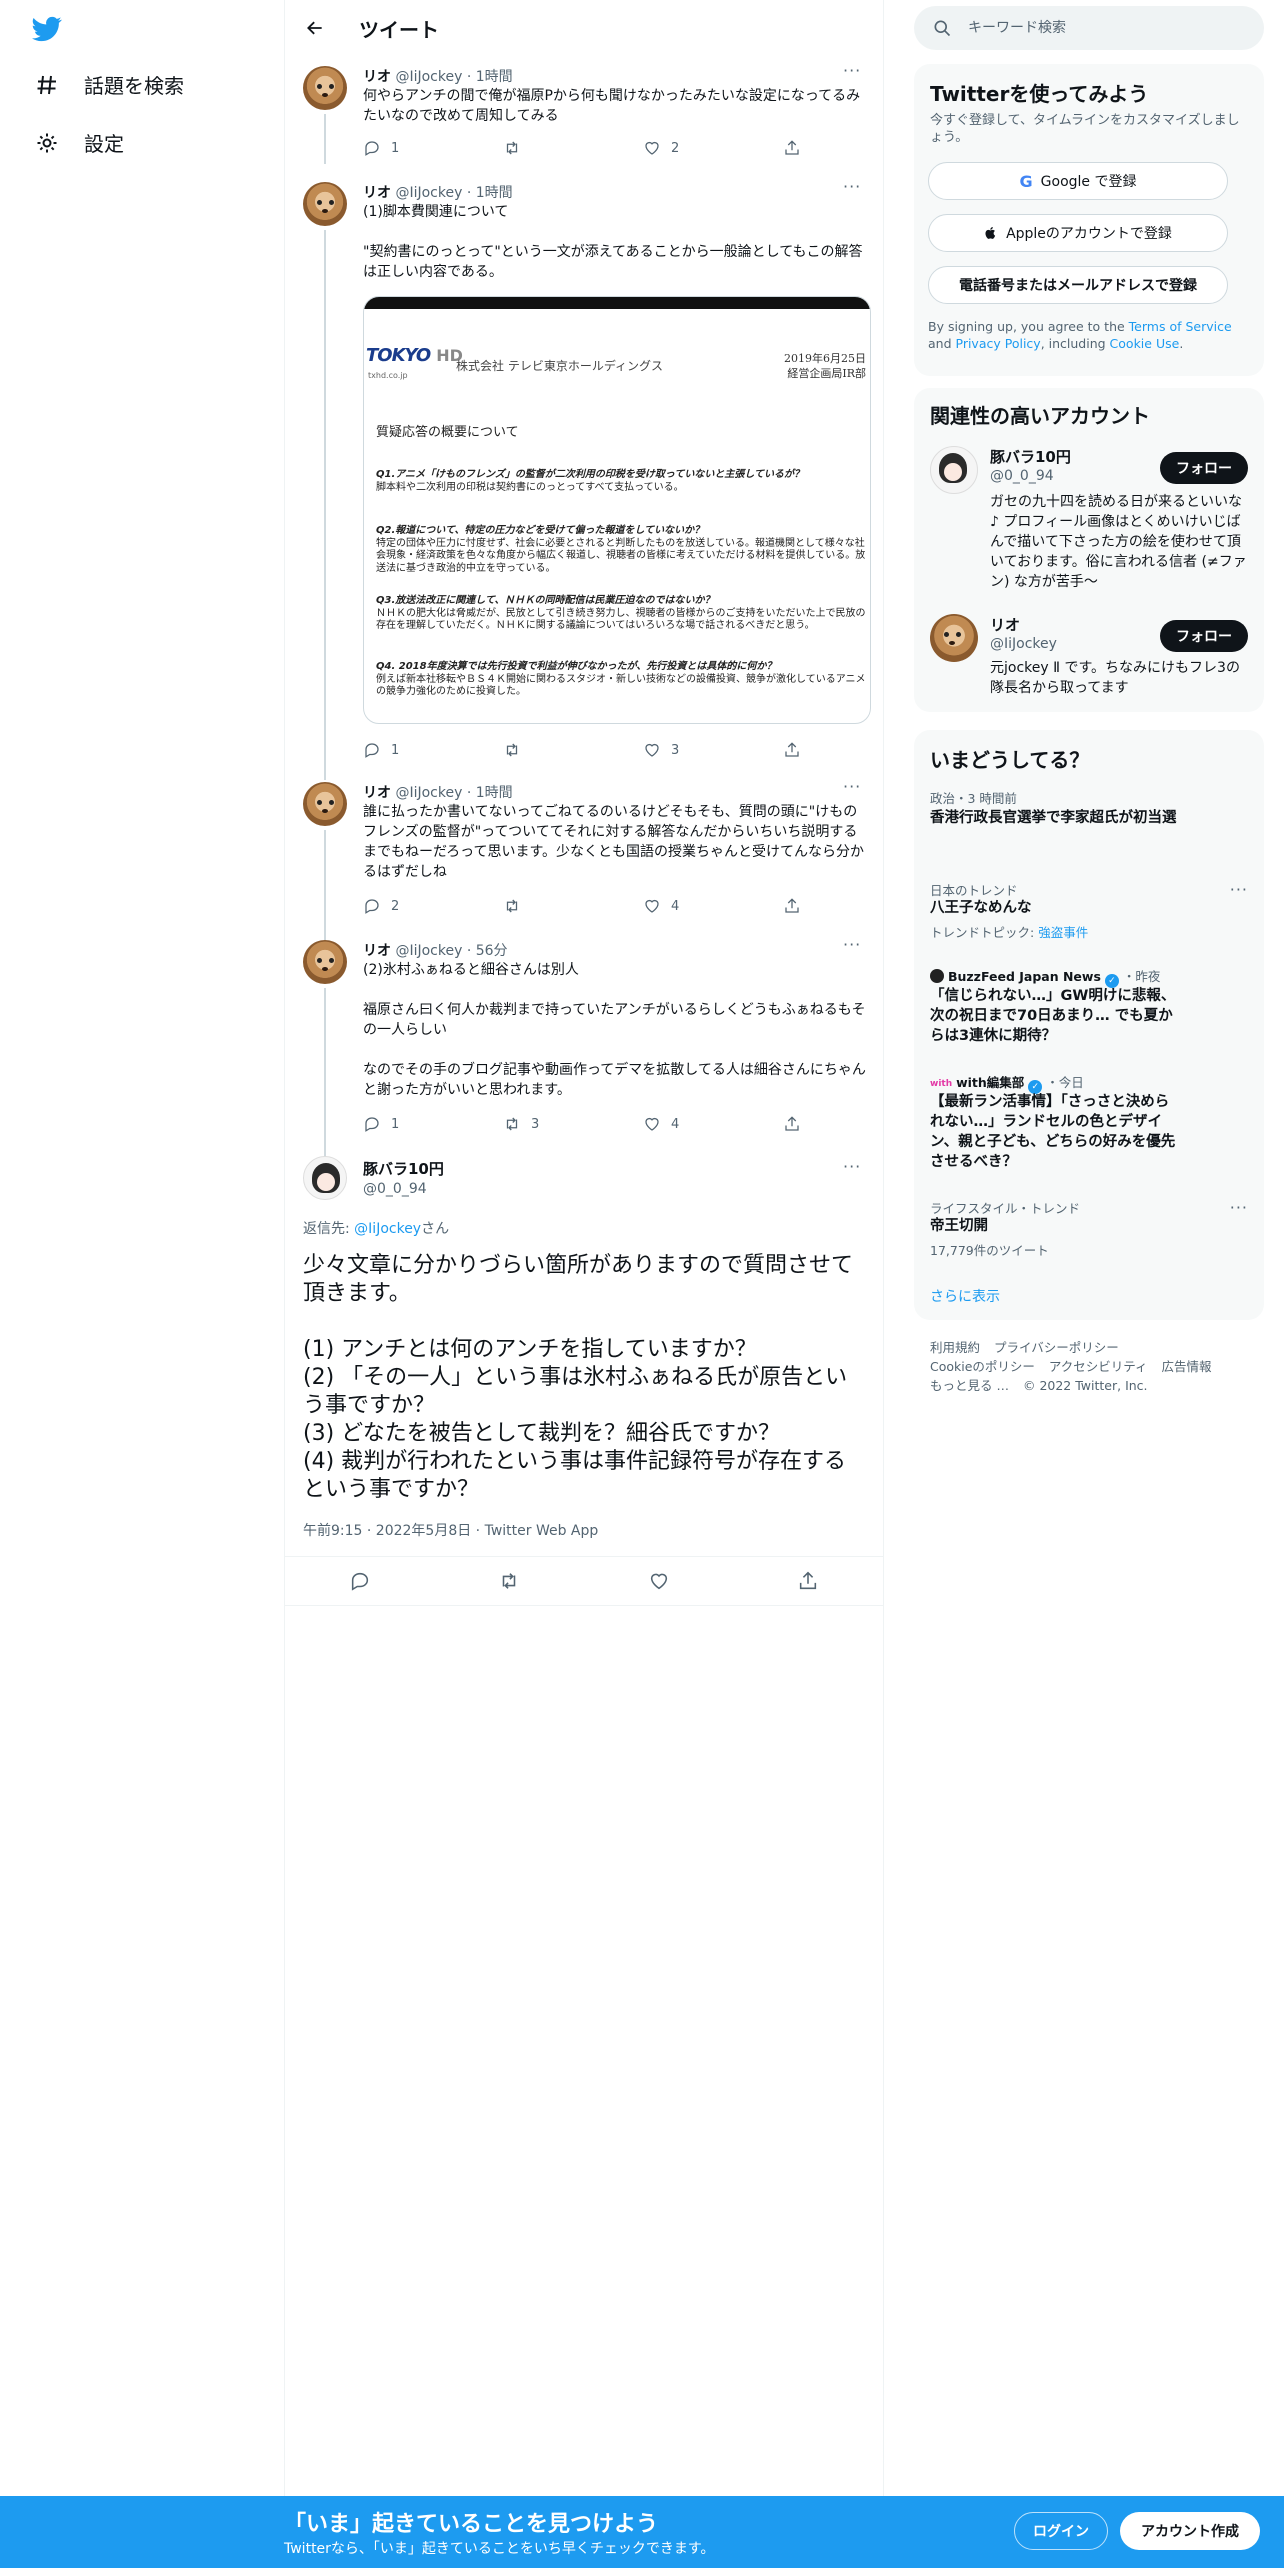 The image size is (1284, 2568). What do you see at coordinates (499, 2549) in the screenshot?
I see `bottom-bar-subtitle: Twitterなら、「いま」起きていることをいち早くチェックできます。` at bounding box center [499, 2549].